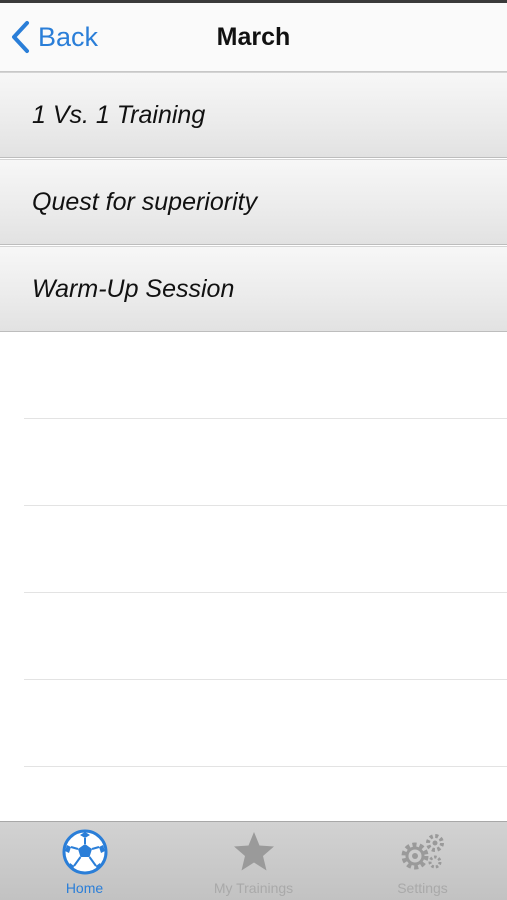 The image size is (507, 900). I want to click on tab-home-label: Home, so click(84, 888).